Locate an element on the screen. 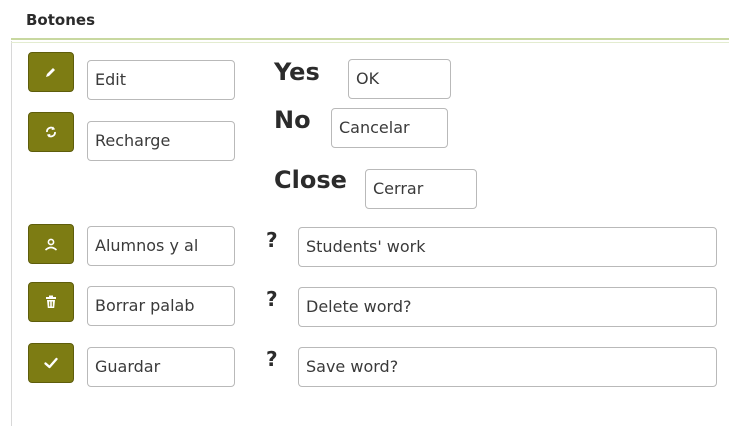  recharge-text-field: Recharge is located at coordinates (161, 141).